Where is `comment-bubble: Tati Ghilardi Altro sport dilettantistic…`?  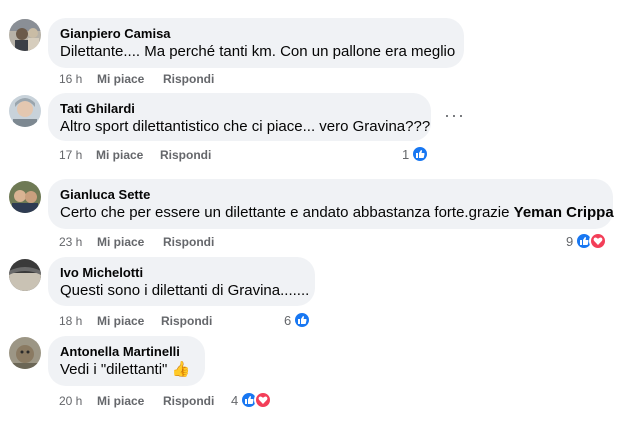 comment-bubble: Tati Ghilardi Altro sport dilettantistic… is located at coordinates (239, 117).